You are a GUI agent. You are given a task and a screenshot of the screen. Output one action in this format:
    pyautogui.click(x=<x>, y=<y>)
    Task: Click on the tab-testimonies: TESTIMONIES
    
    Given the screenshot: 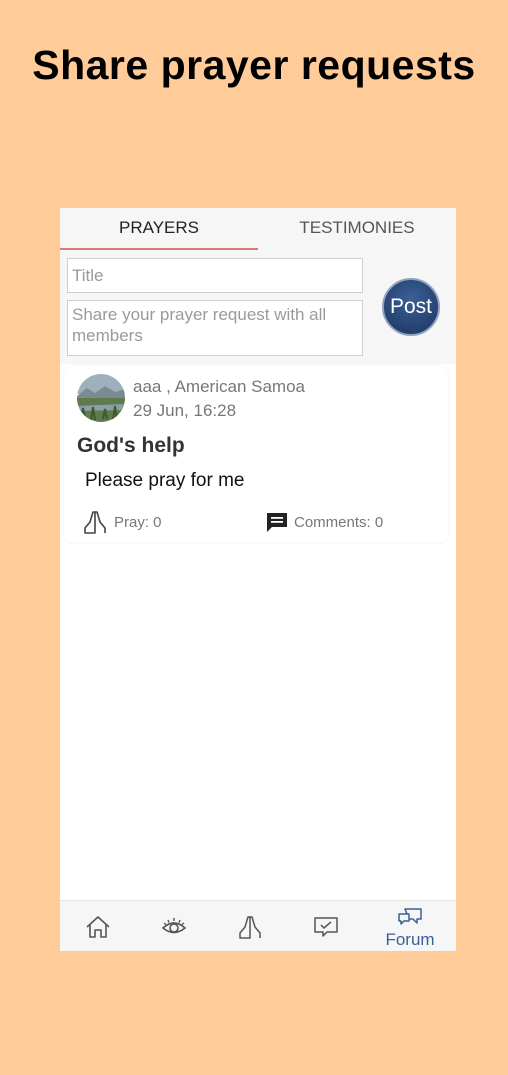 What is the action you would take?
    pyautogui.click(x=357, y=229)
    